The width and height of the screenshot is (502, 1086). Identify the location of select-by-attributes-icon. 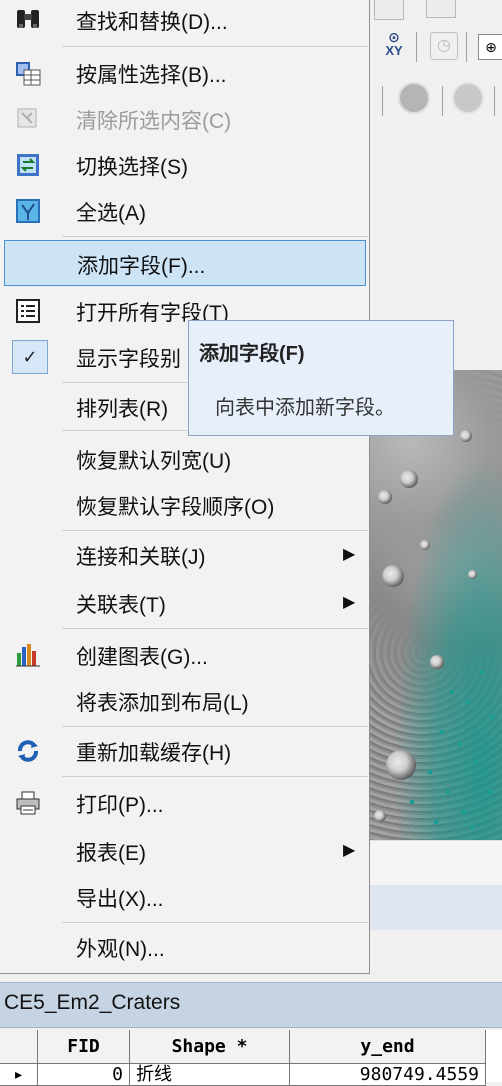
(28, 73).